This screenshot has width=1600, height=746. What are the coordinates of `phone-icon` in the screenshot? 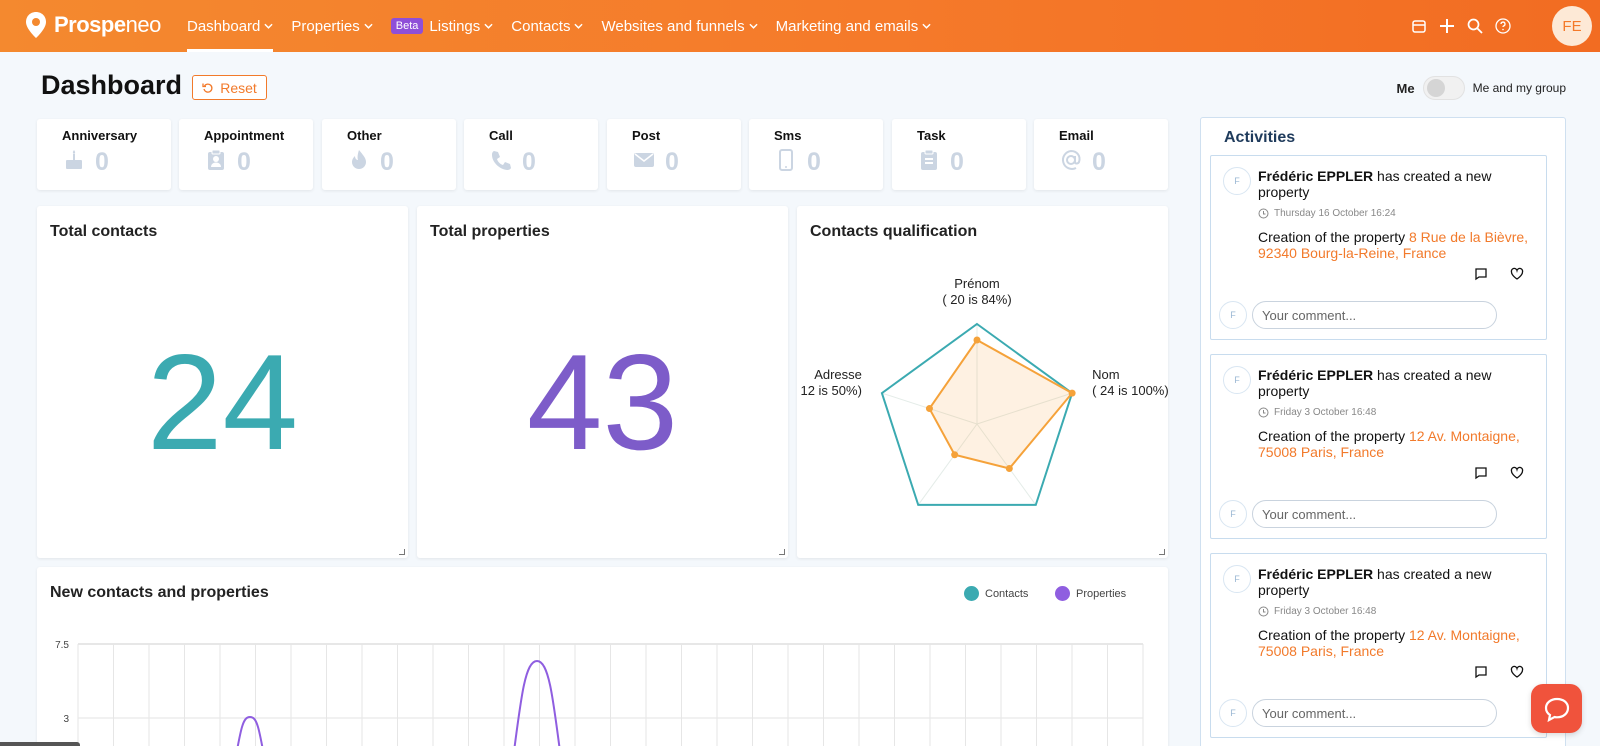 It's located at (501, 160).